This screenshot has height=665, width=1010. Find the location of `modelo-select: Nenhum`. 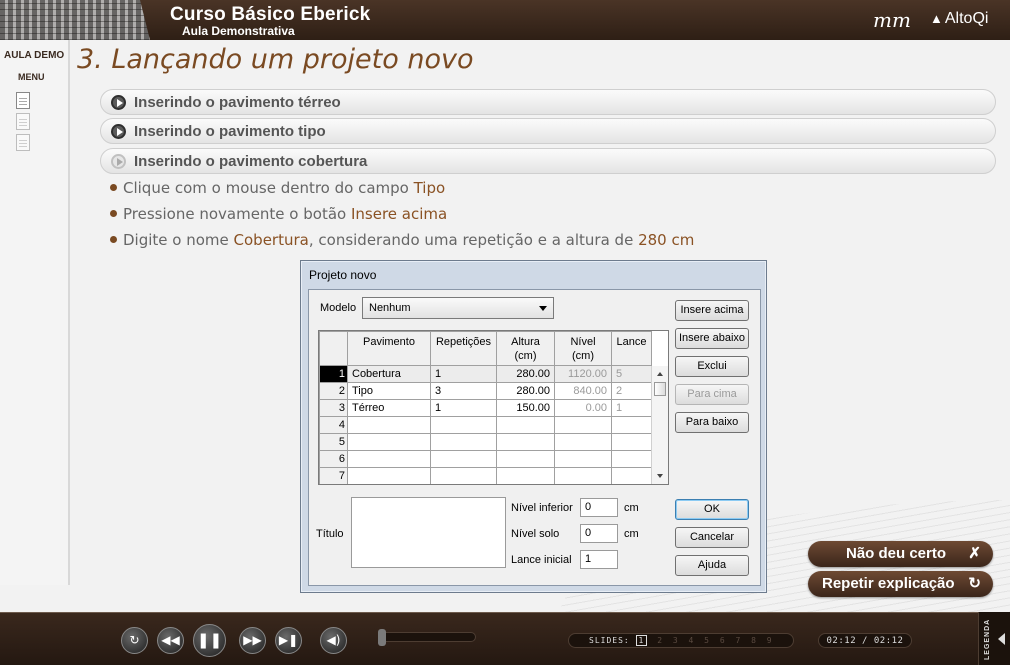

modelo-select: Nenhum is located at coordinates (458, 308).